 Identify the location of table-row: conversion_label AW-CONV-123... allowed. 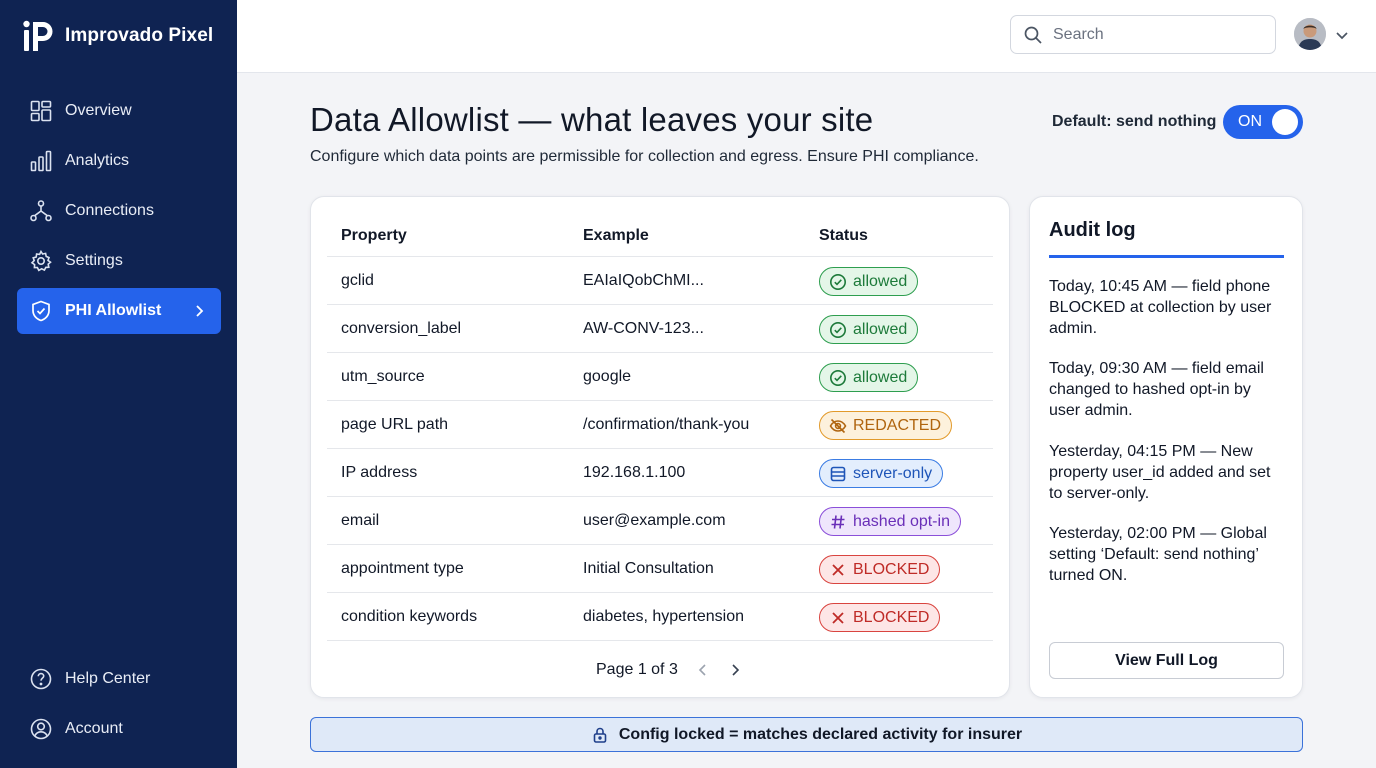
(660, 329).